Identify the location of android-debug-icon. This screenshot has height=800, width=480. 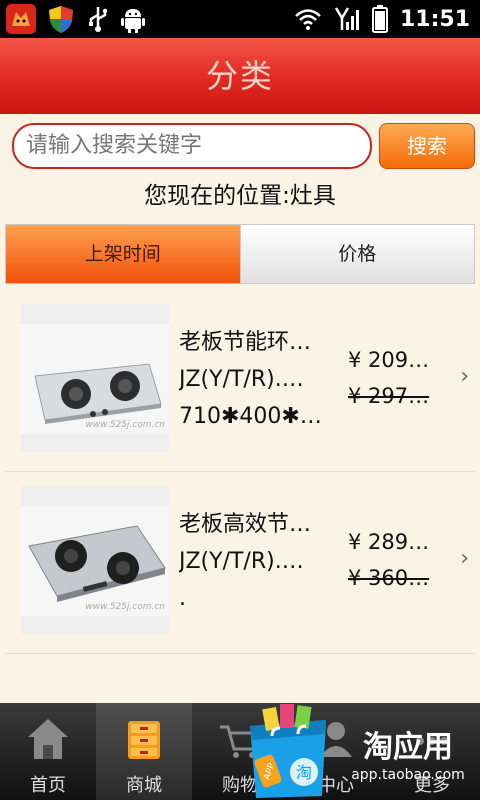
(133, 21).